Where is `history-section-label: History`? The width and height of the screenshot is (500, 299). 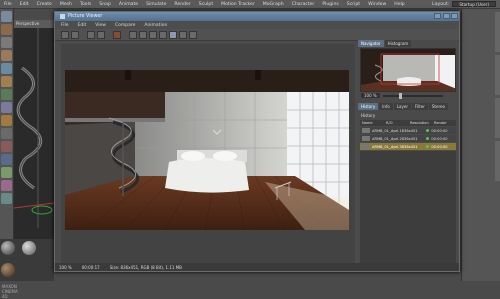
history-section-label: History is located at coordinates (368, 115).